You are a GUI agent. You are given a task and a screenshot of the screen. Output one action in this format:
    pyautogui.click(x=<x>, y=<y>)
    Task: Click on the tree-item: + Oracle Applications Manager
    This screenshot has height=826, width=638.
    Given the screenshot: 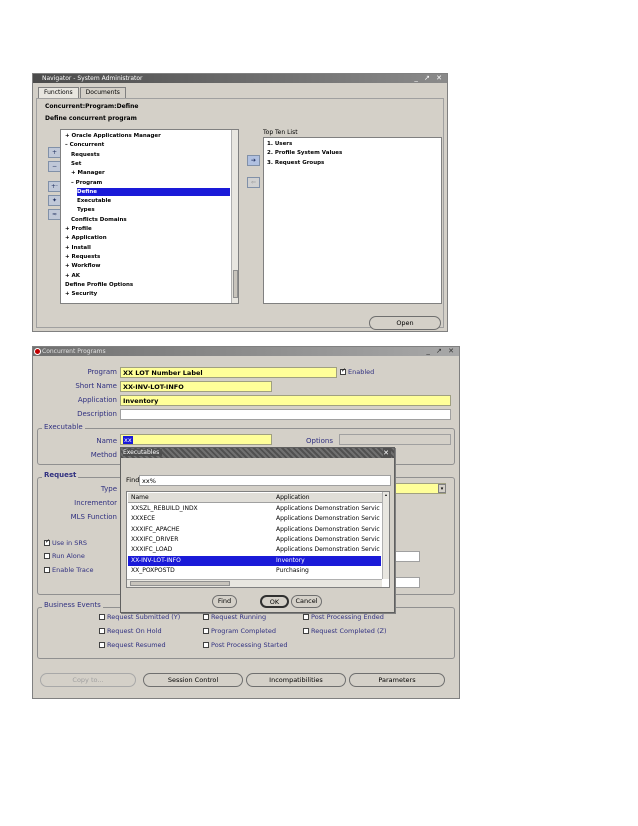 What is the action you would take?
    pyautogui.click(x=113, y=136)
    